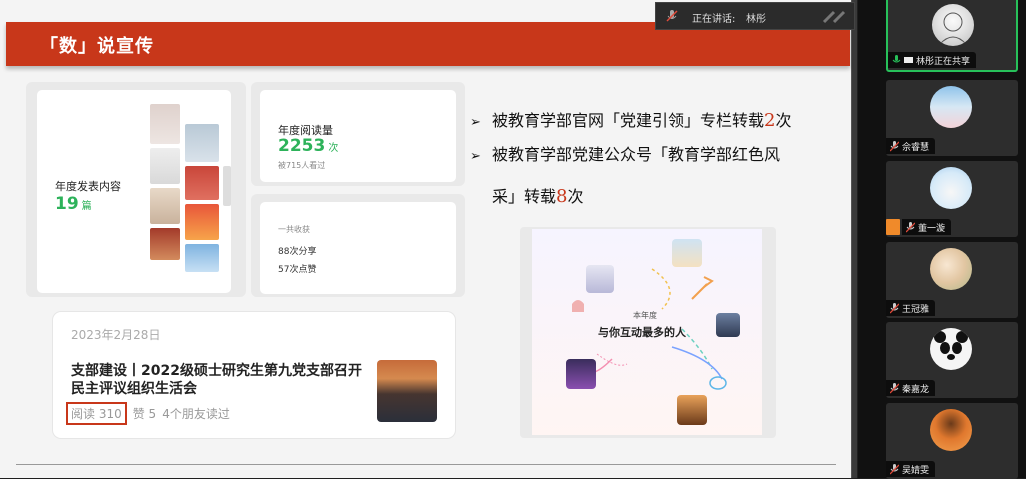 The width and height of the screenshot is (1026, 479). I want to click on bullet-2: ➢ 被教育学部党建公众号「教育学部红色风, so click(625, 155).